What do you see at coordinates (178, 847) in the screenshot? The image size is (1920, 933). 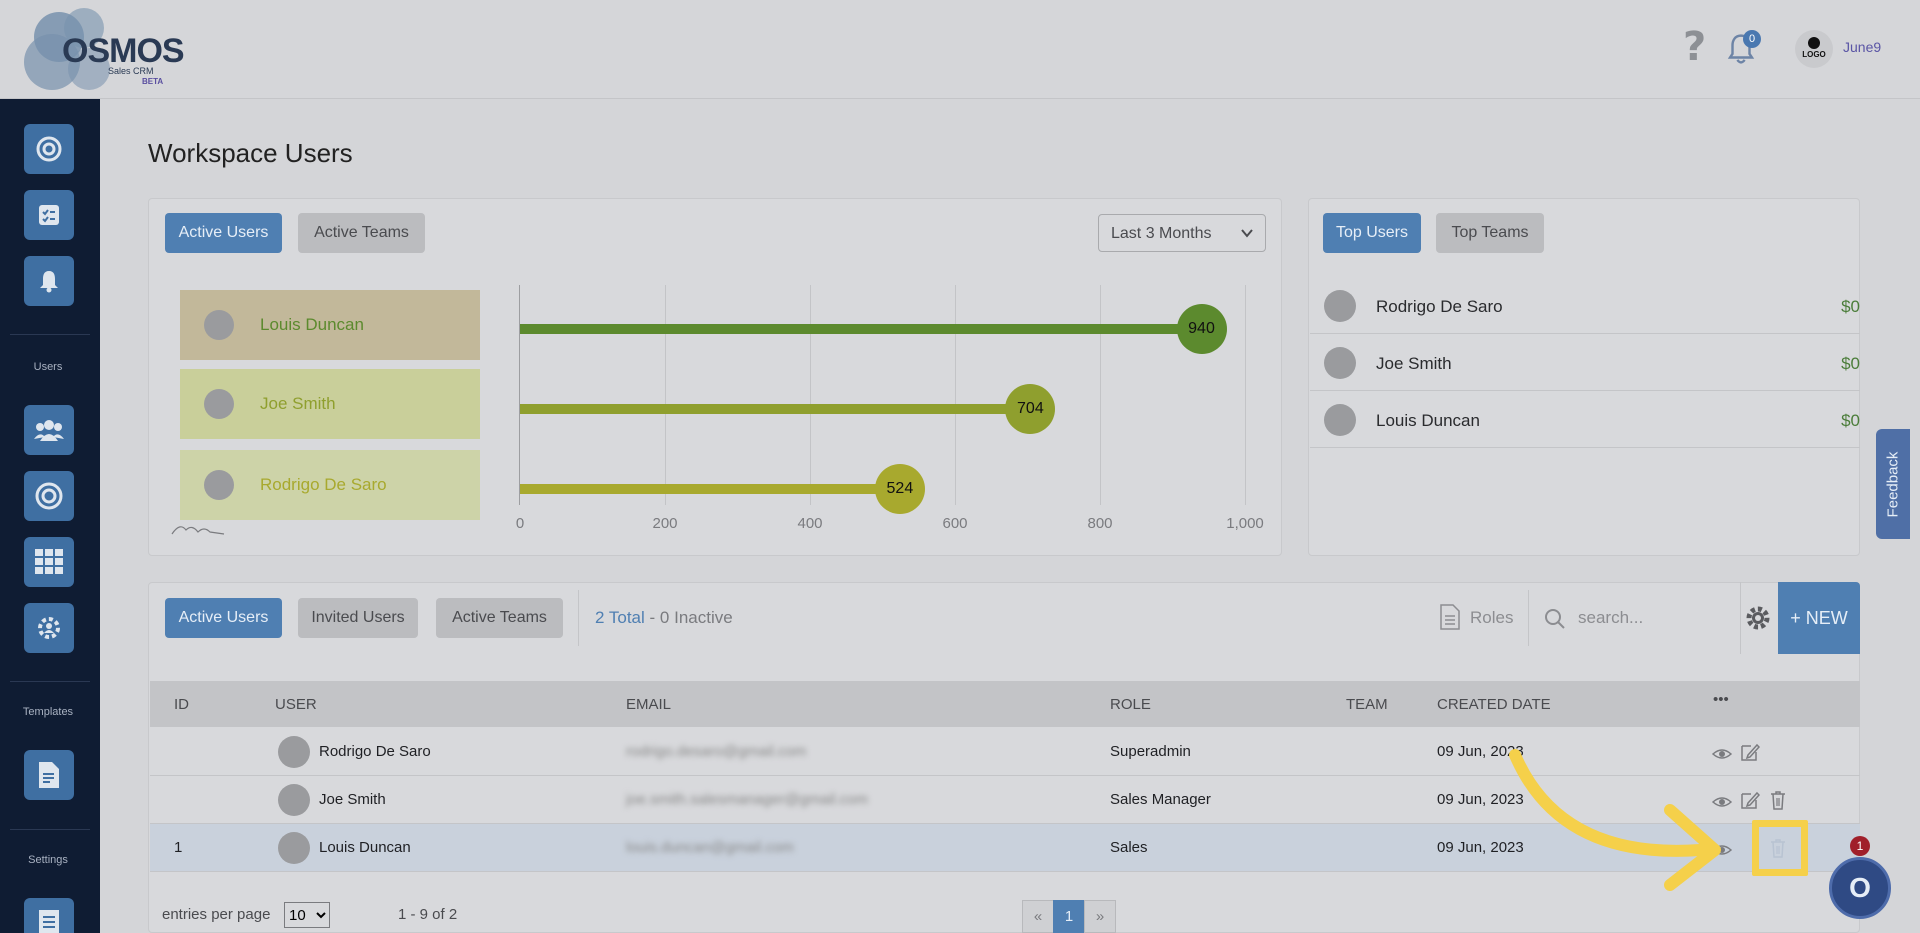 I see `cell-id: 1` at bounding box center [178, 847].